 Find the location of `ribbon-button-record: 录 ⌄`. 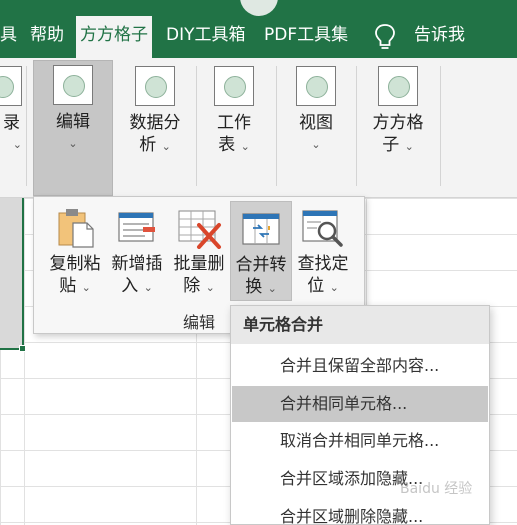

ribbon-button-record: 录 ⌄ is located at coordinates (11, 127).